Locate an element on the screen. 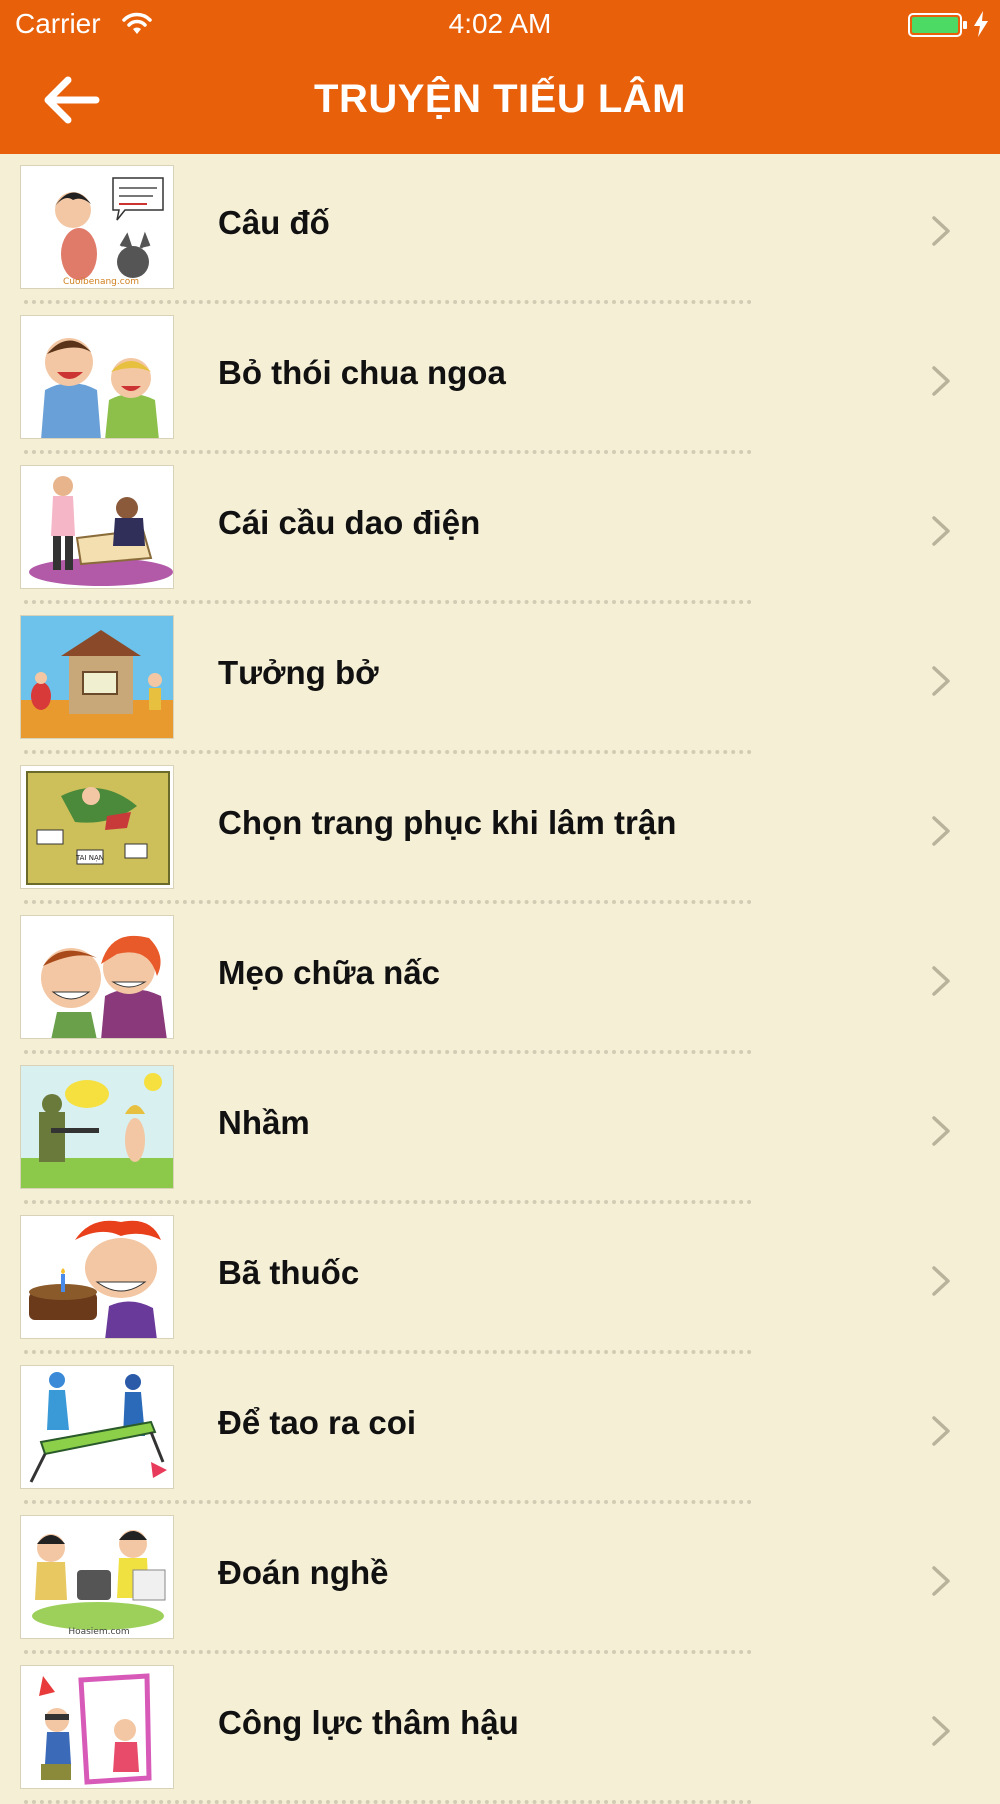 This screenshot has width=1000, height=1804. story-title: Bã thuốc is located at coordinates (289, 1272).